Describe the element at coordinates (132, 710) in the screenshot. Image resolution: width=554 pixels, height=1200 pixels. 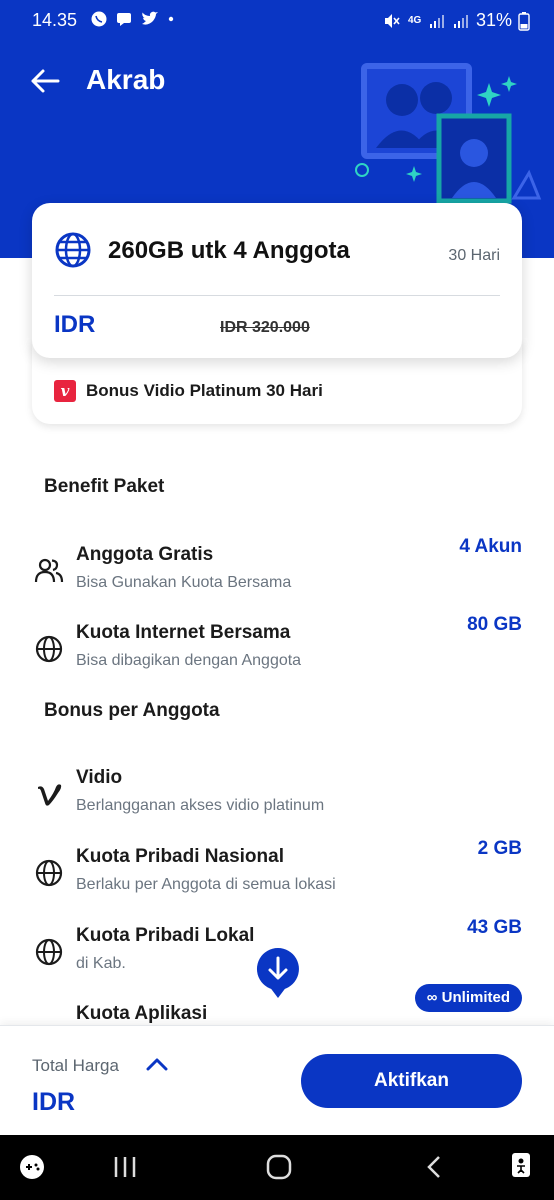
I see `bonus-section-title: Bonus per Anggota` at that location.